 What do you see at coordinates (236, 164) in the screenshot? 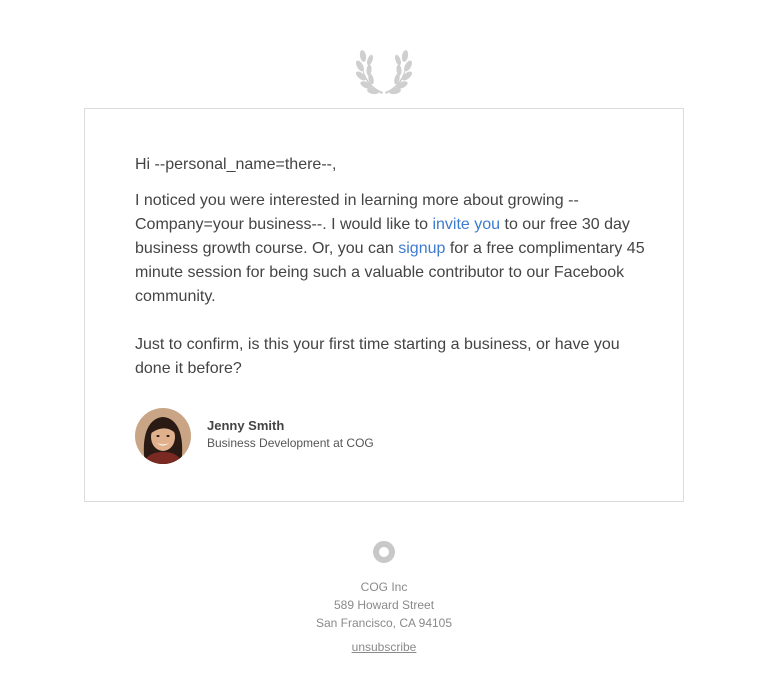
I see `greeting-text: Hi --personal_name=there--,` at bounding box center [236, 164].